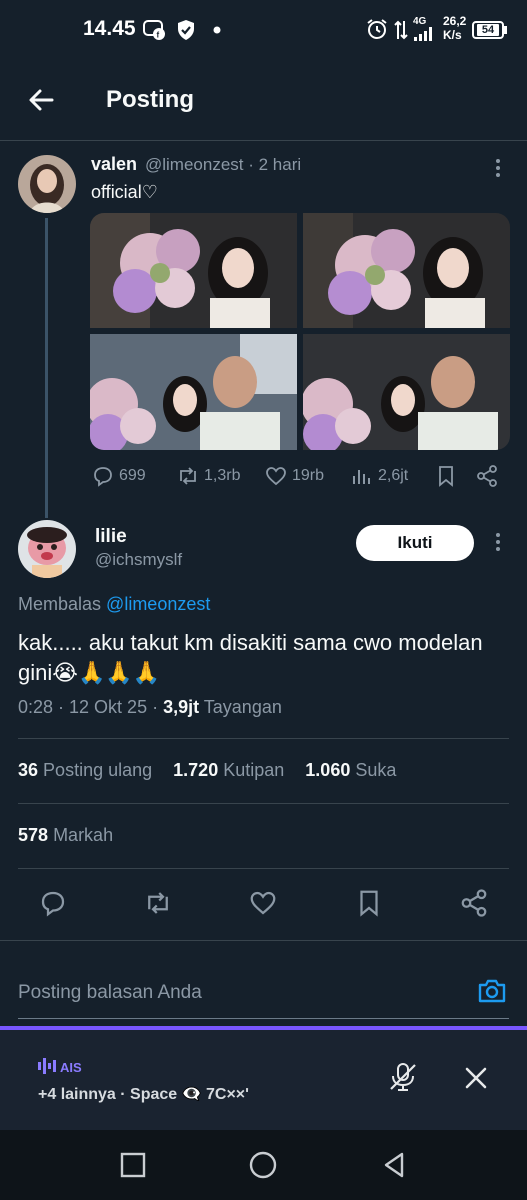 Image resolution: width=527 pixels, height=1200 pixels. I want to click on parent-display-name: valen, so click(114, 164).